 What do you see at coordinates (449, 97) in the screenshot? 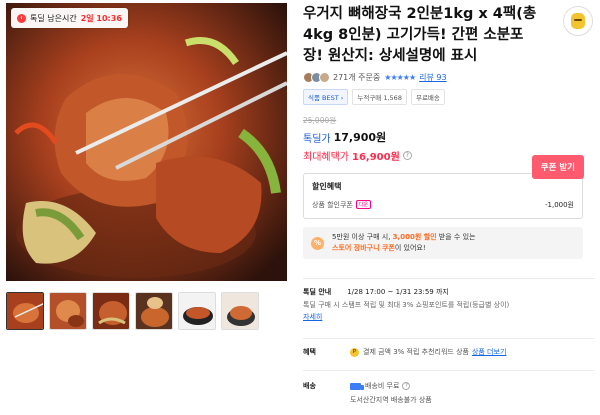
I see `badge-chips: 식품 BEST › 누적구매 1,568 무료배송` at bounding box center [449, 97].